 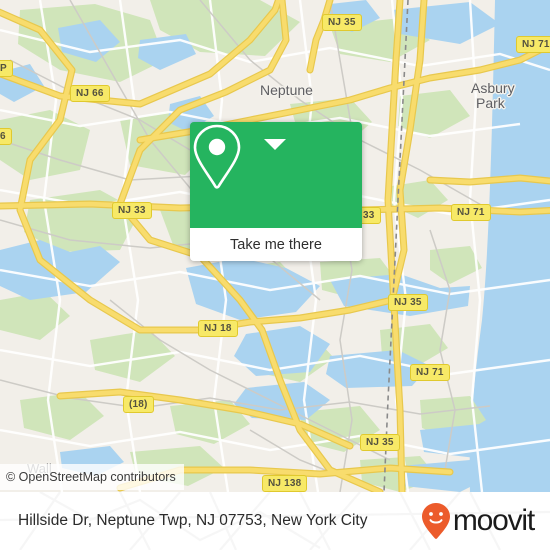 What do you see at coordinates (380, 442) in the screenshot?
I see `highway-shield-nj35-south: NJ 35` at bounding box center [380, 442].